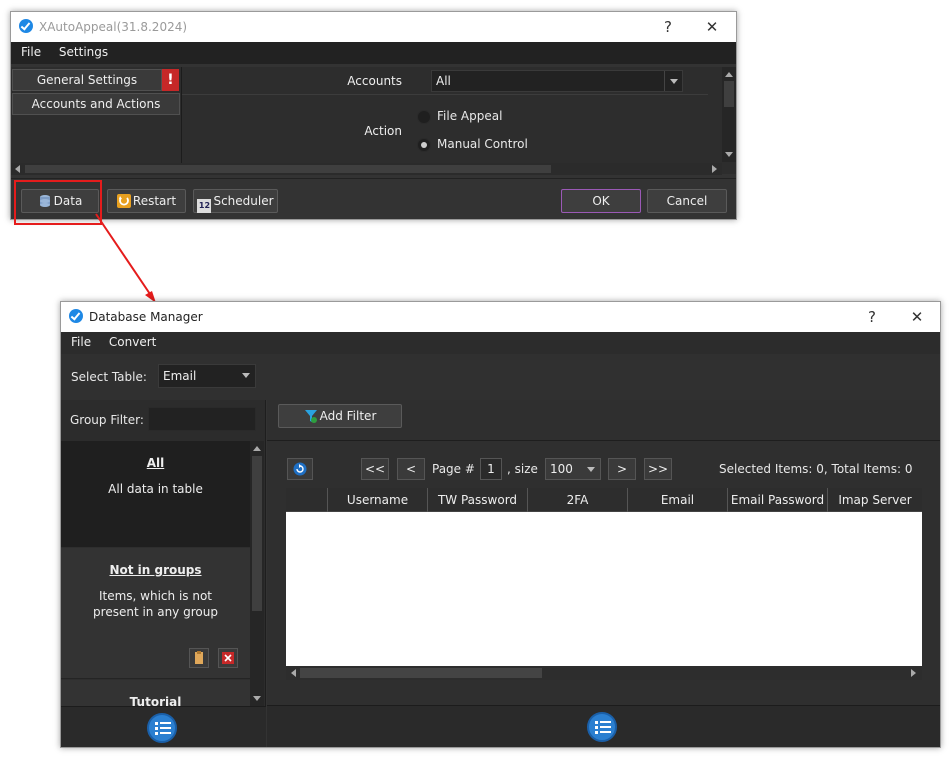 This screenshot has height=758, width=952. Describe the element at coordinates (19, 169) in the screenshot. I see `scroll-left-icon` at that location.